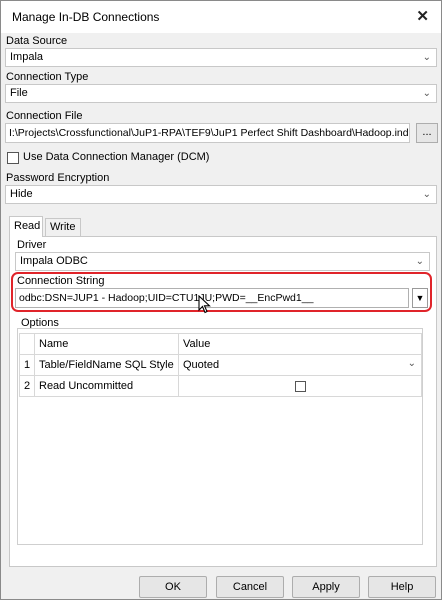  What do you see at coordinates (19, 93) in the screenshot?
I see `connection-type-value: File` at bounding box center [19, 93].